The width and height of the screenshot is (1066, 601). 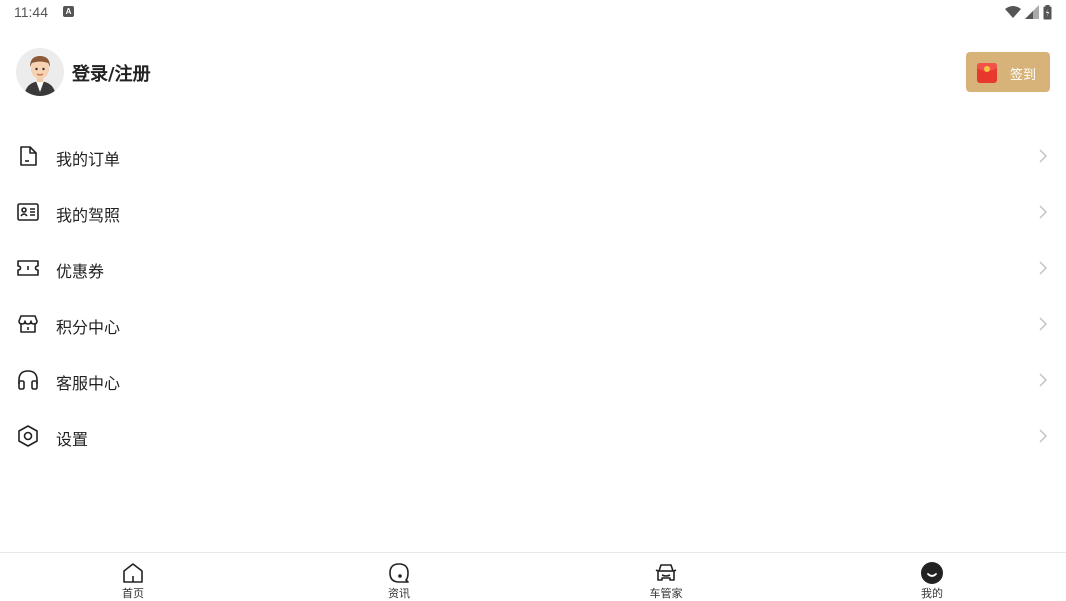 I want to click on avatar, so click(x=40, y=72).